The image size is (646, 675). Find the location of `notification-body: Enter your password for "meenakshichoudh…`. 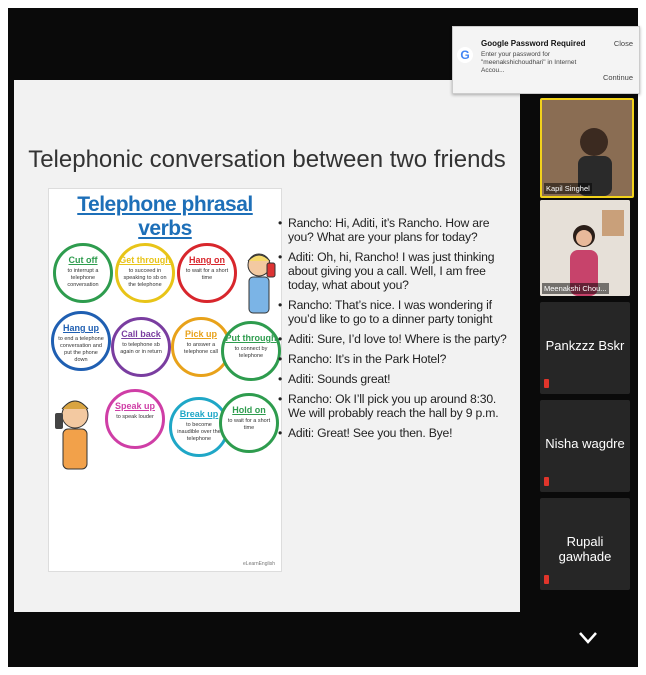

notification-body: Enter your password for "meenakshichoudh… is located at coordinates (529, 62).